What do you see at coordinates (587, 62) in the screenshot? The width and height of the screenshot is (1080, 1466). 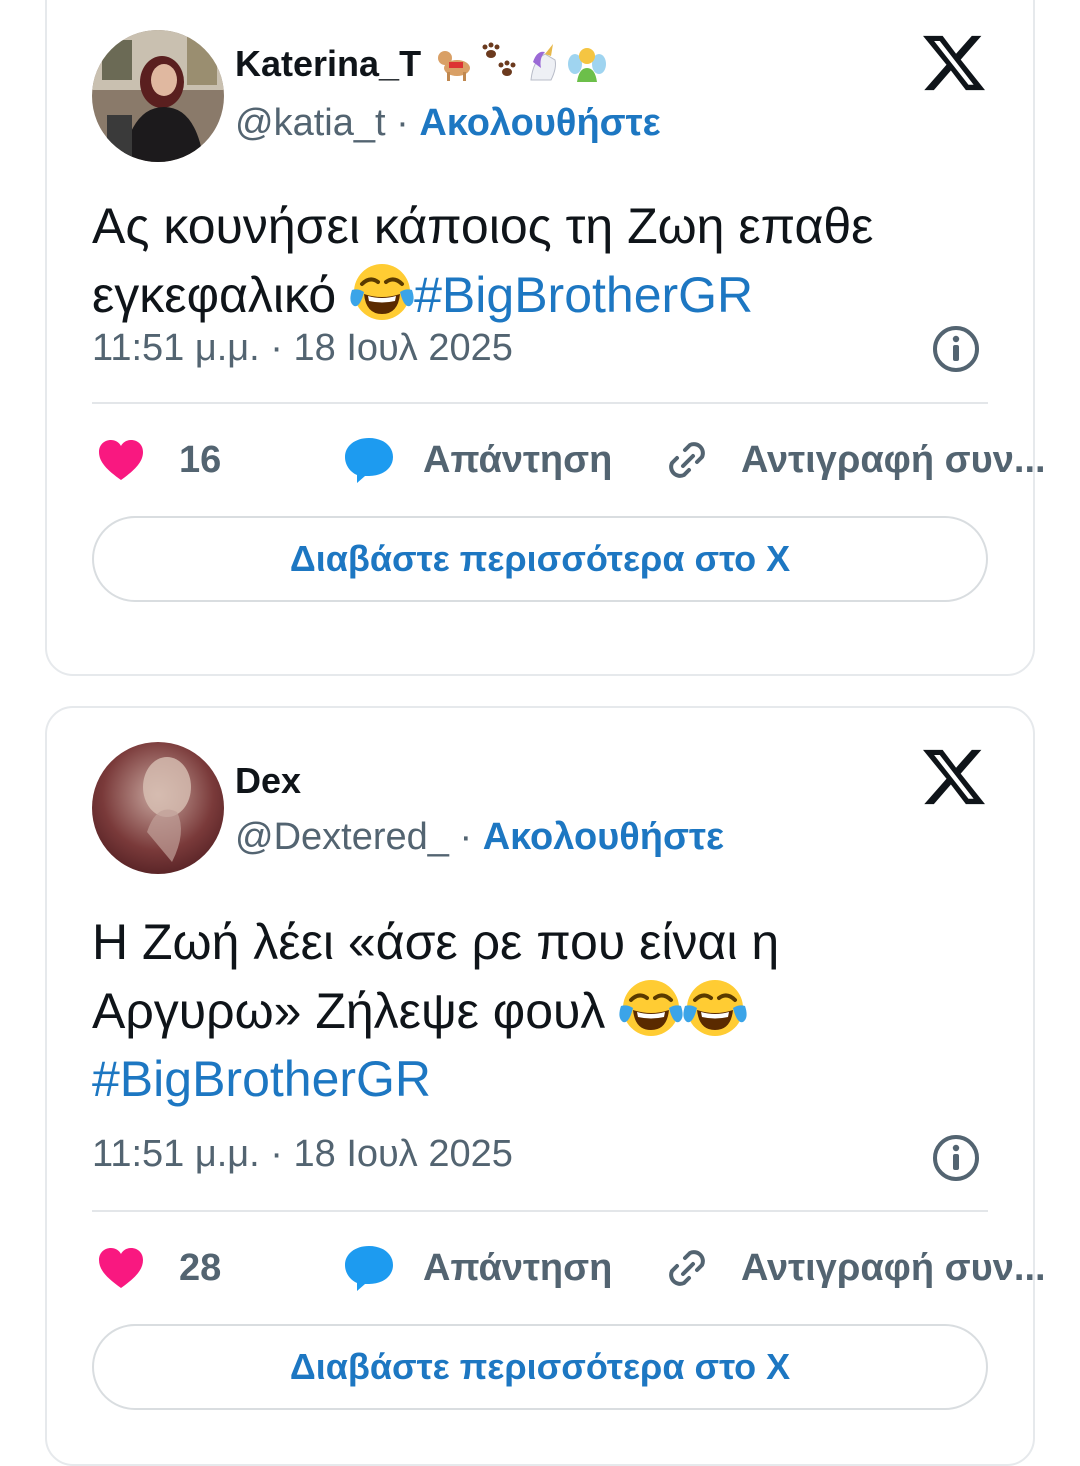 I see `fairy-emoji` at bounding box center [587, 62].